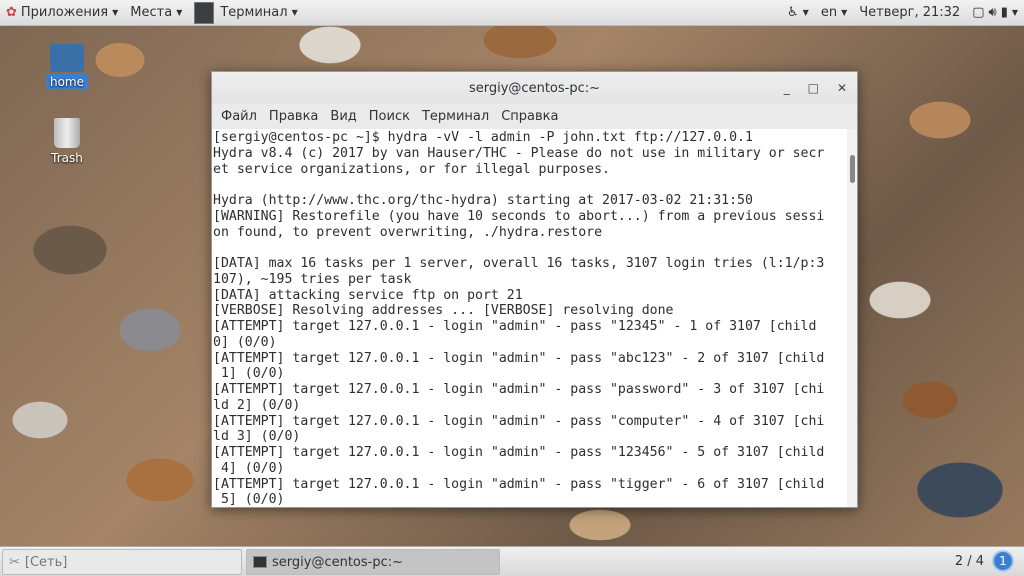 The image size is (1024, 576). What do you see at coordinates (338, 562) in the screenshot?
I see `terminal-task-label: sergiy@centos-pc:~` at bounding box center [338, 562].